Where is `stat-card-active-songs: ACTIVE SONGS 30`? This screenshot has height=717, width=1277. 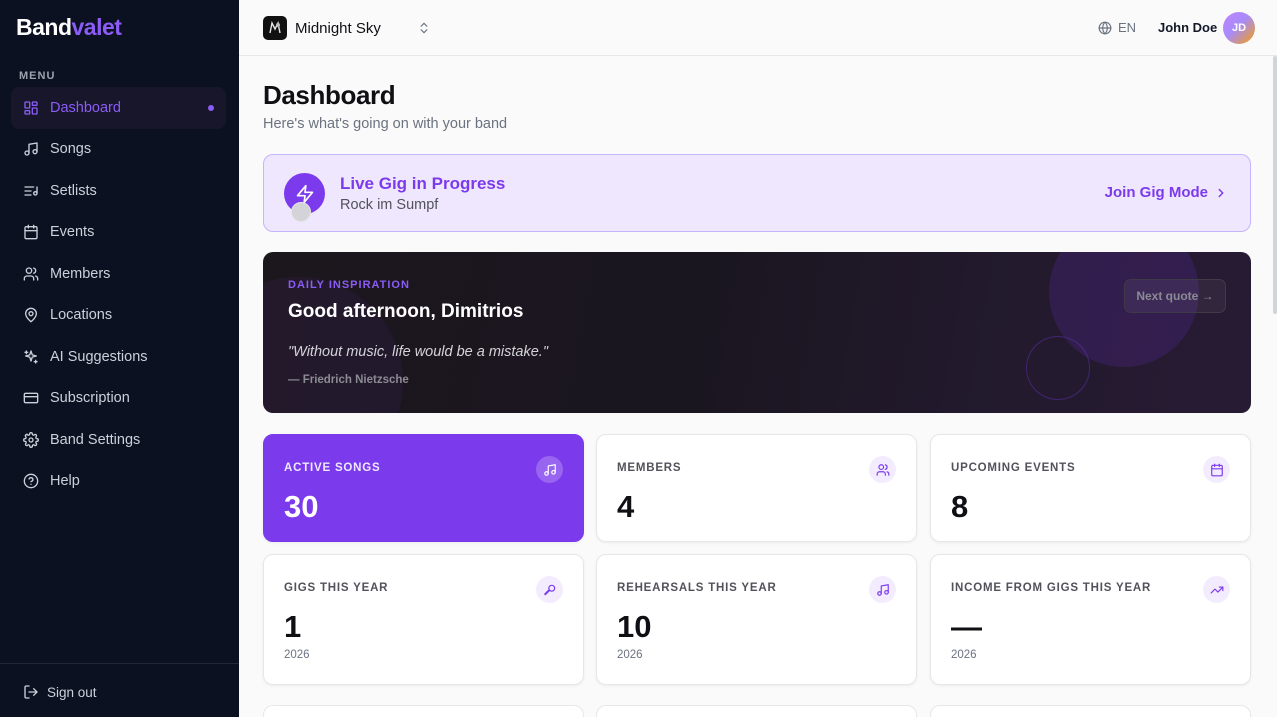
stat-card-active-songs: ACTIVE SONGS 30 is located at coordinates (423, 488).